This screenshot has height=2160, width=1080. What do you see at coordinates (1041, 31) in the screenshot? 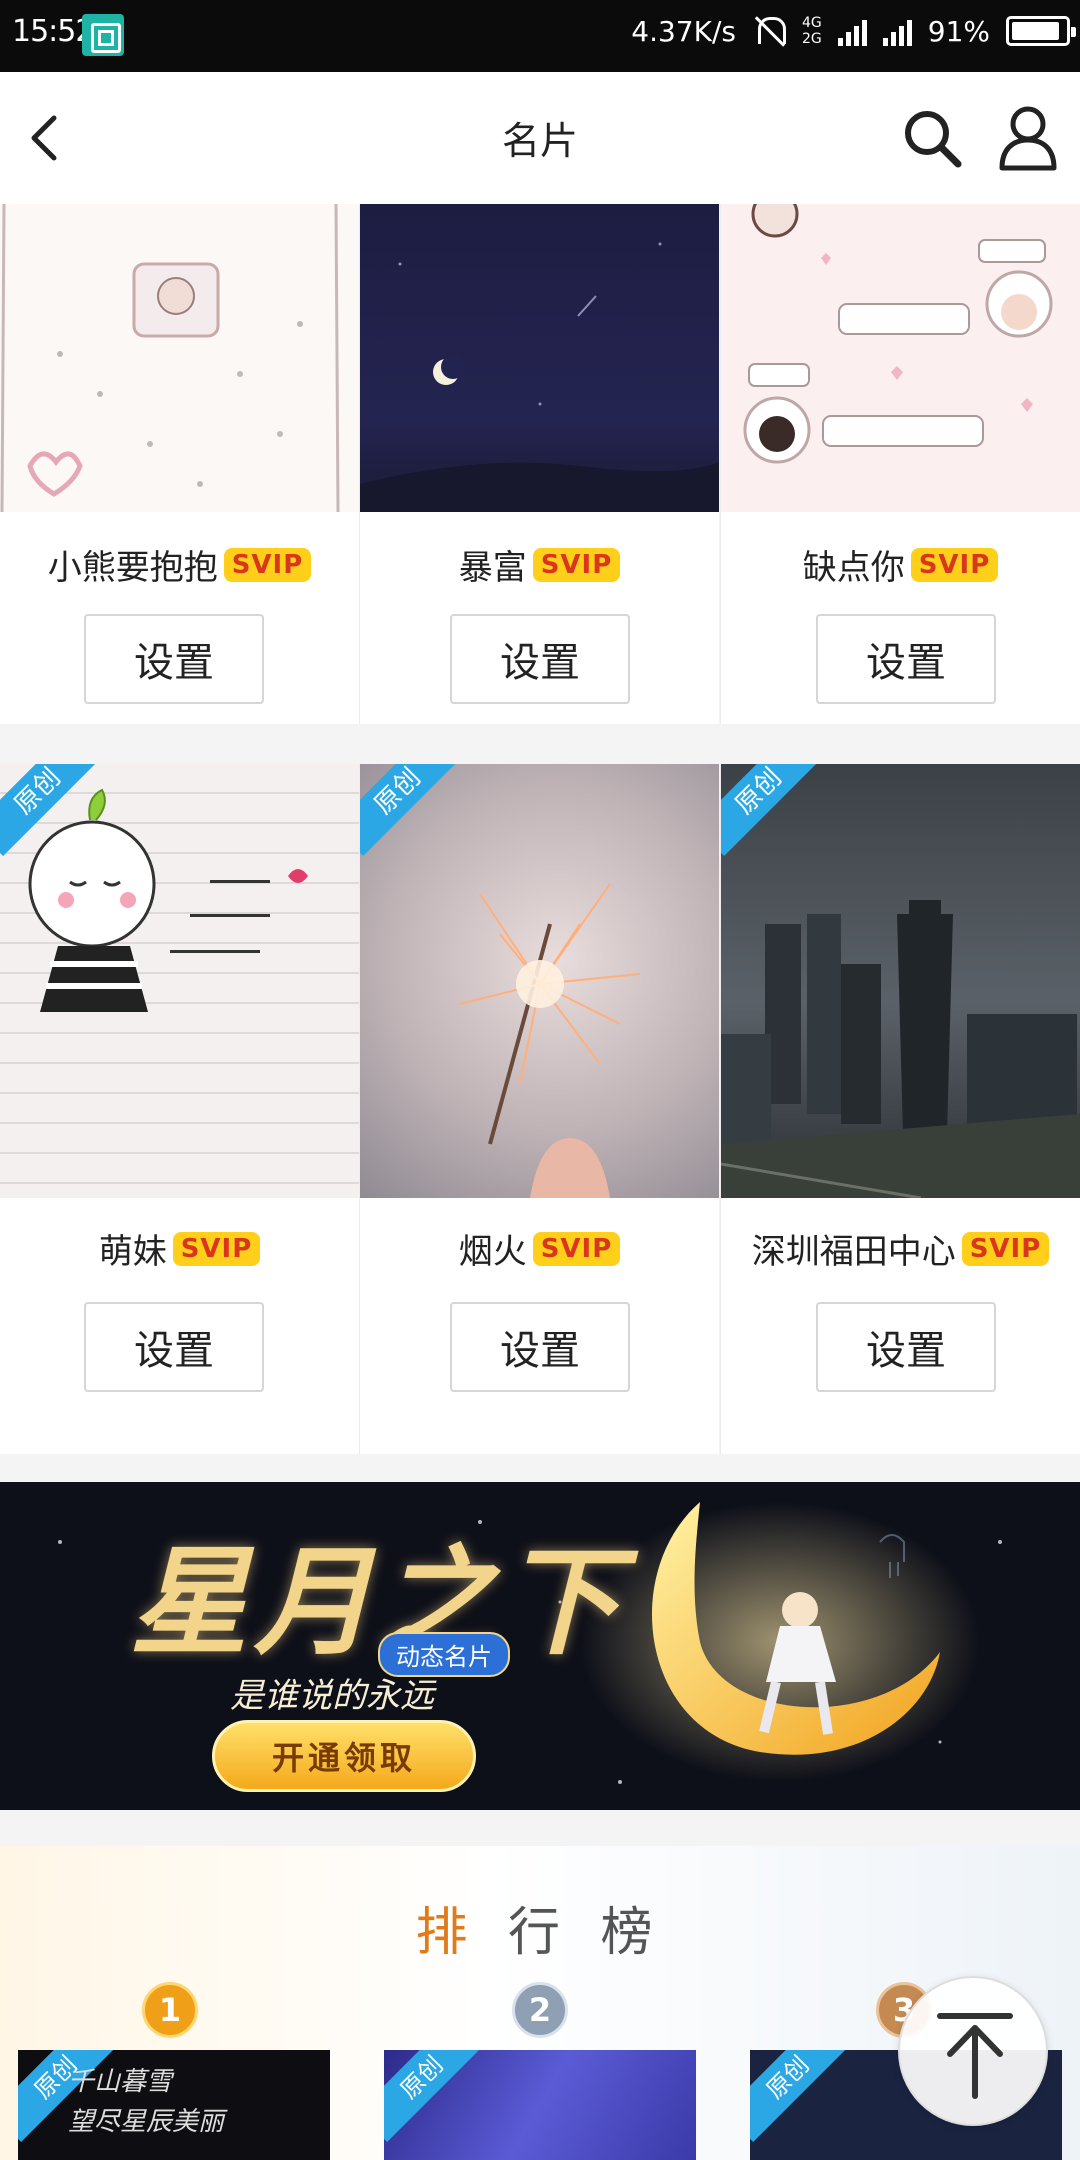
I see `battery-icon` at bounding box center [1041, 31].